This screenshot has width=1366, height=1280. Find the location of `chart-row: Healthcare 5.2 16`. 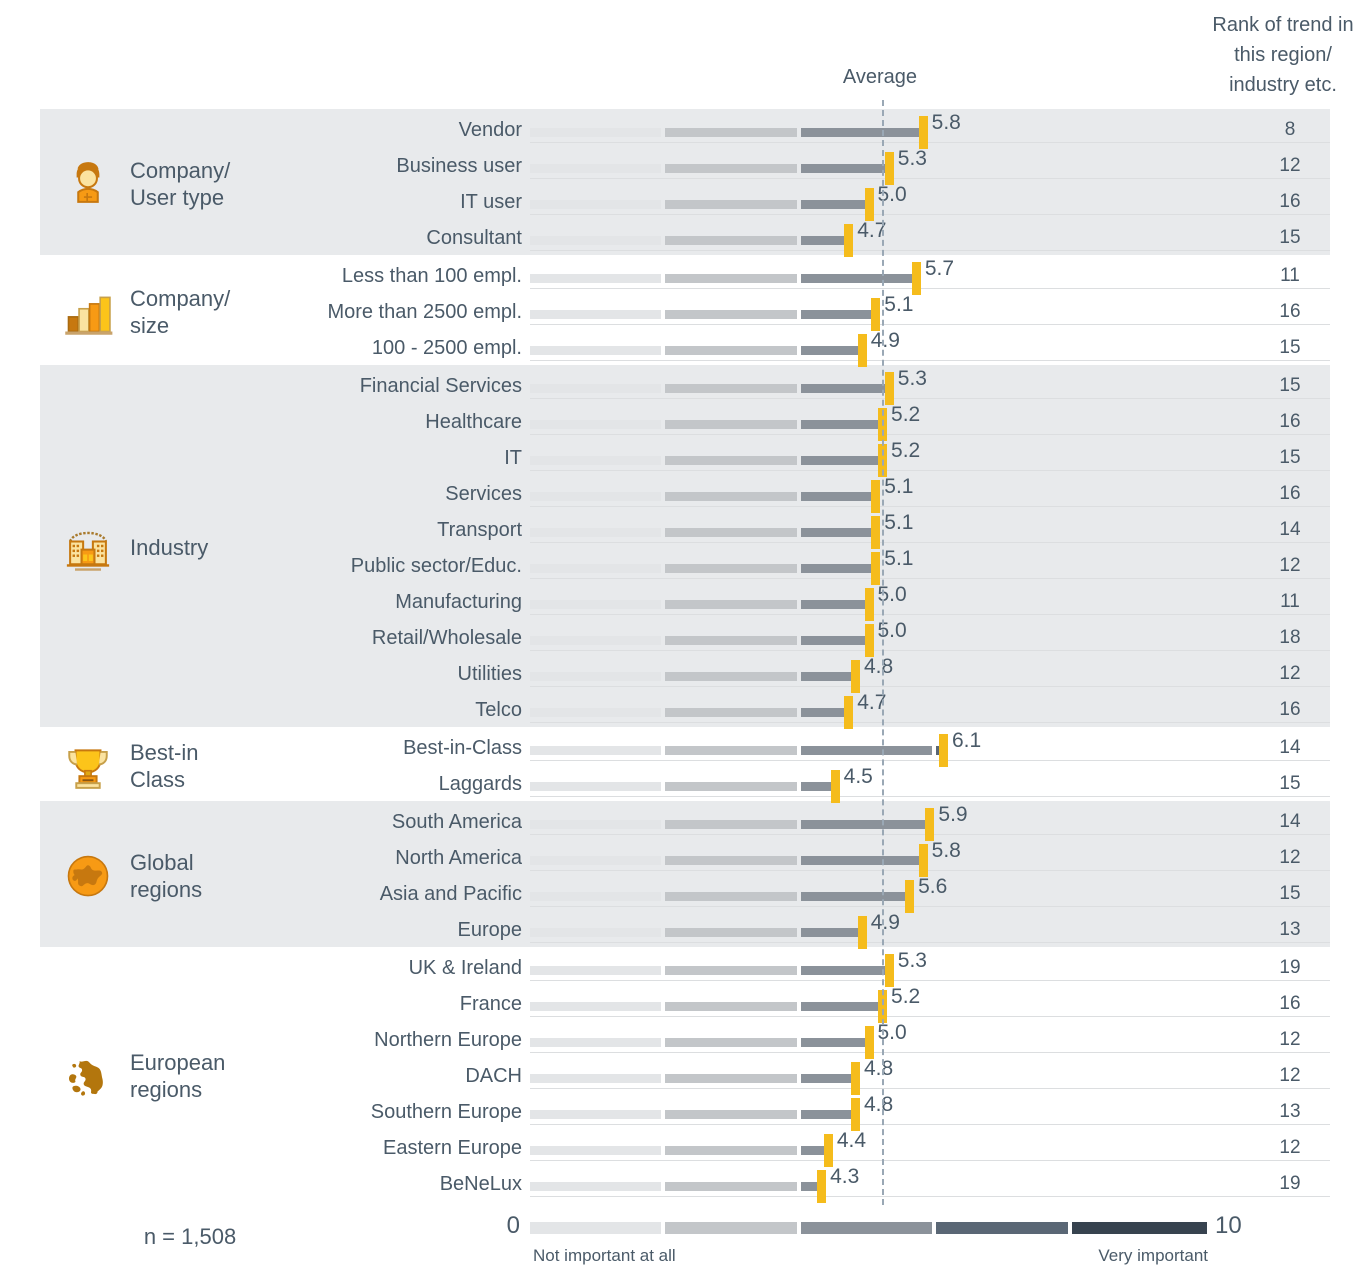

chart-row: Healthcare 5.2 16 is located at coordinates (683, 422).